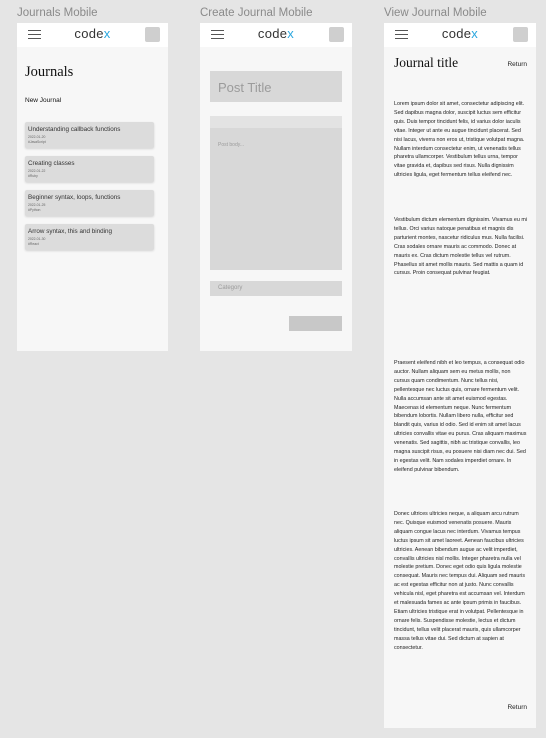  I want to click on frame-label-create: Create Journal Mobile, so click(256, 13).